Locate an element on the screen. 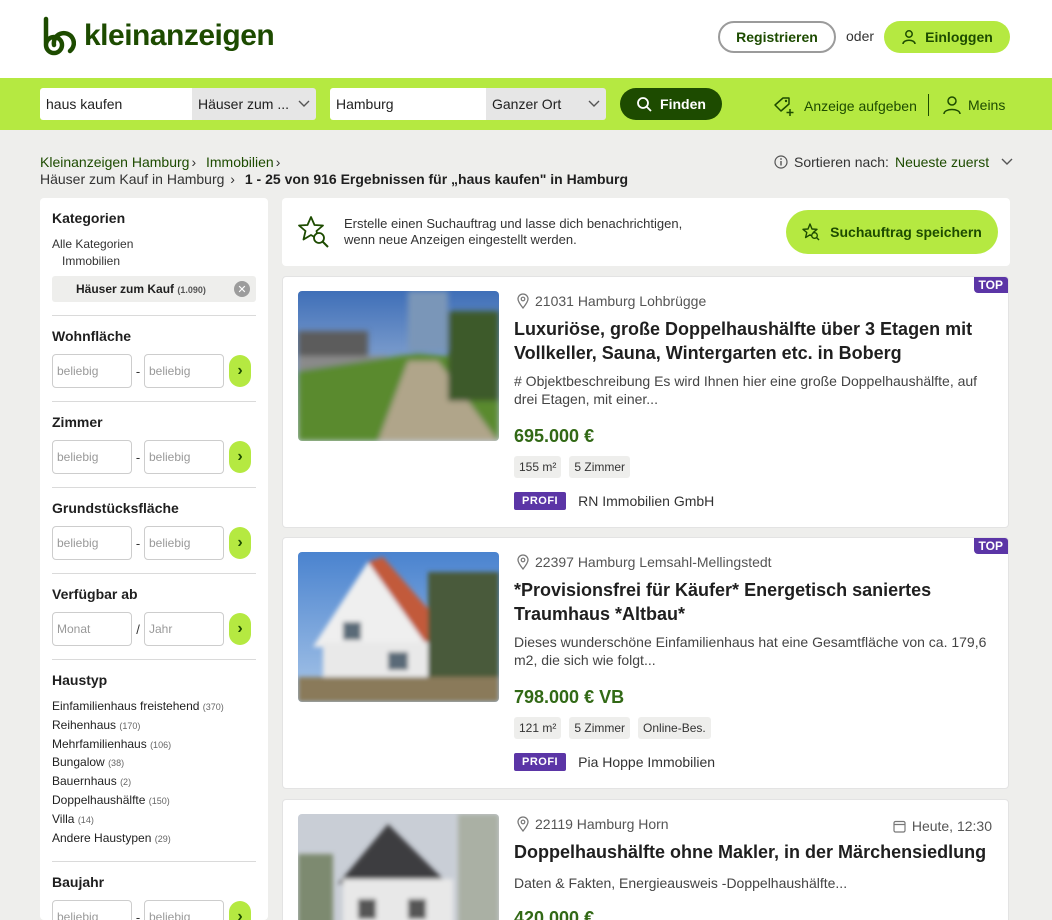 The width and height of the screenshot is (1052, 920). house-type-item: Bauernhaus (2) is located at coordinates (154, 782).